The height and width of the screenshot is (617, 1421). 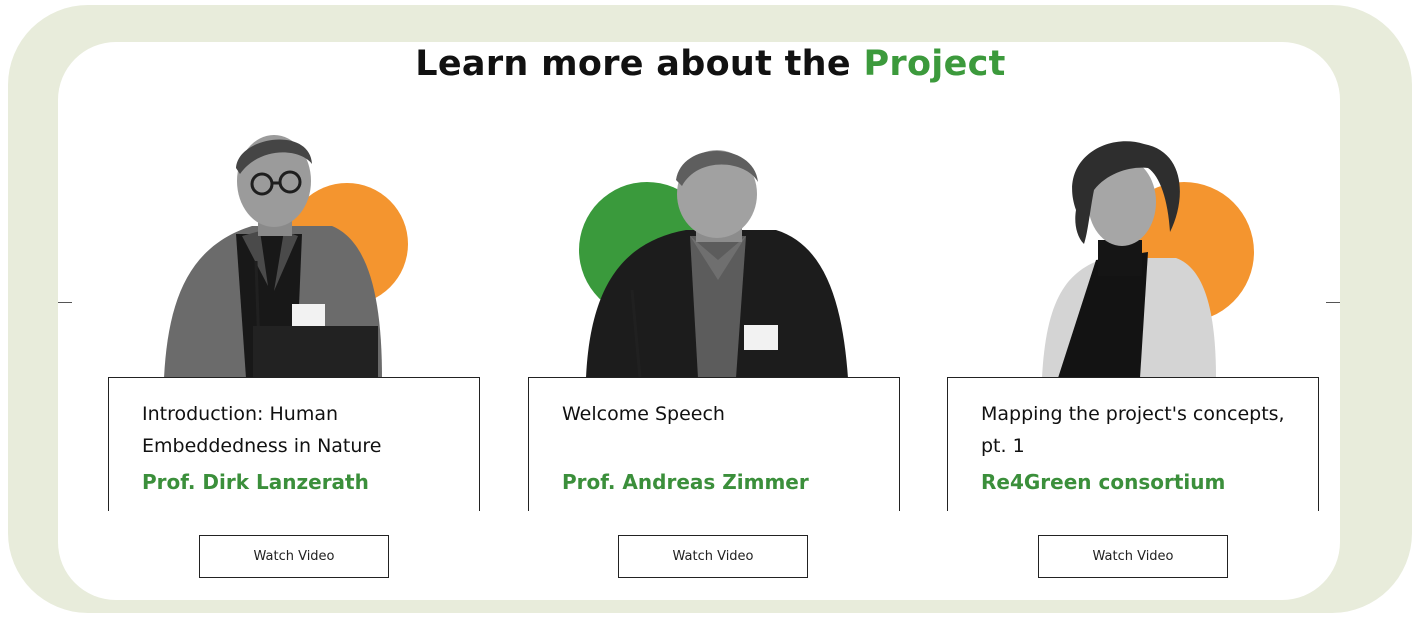 I want to click on speaker-portrait-consortium, so click(x=1147, y=259).